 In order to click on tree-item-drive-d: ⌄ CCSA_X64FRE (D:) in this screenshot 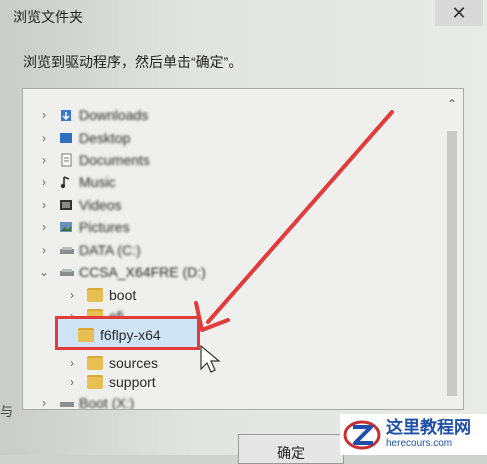, I will do `click(121, 271)`.